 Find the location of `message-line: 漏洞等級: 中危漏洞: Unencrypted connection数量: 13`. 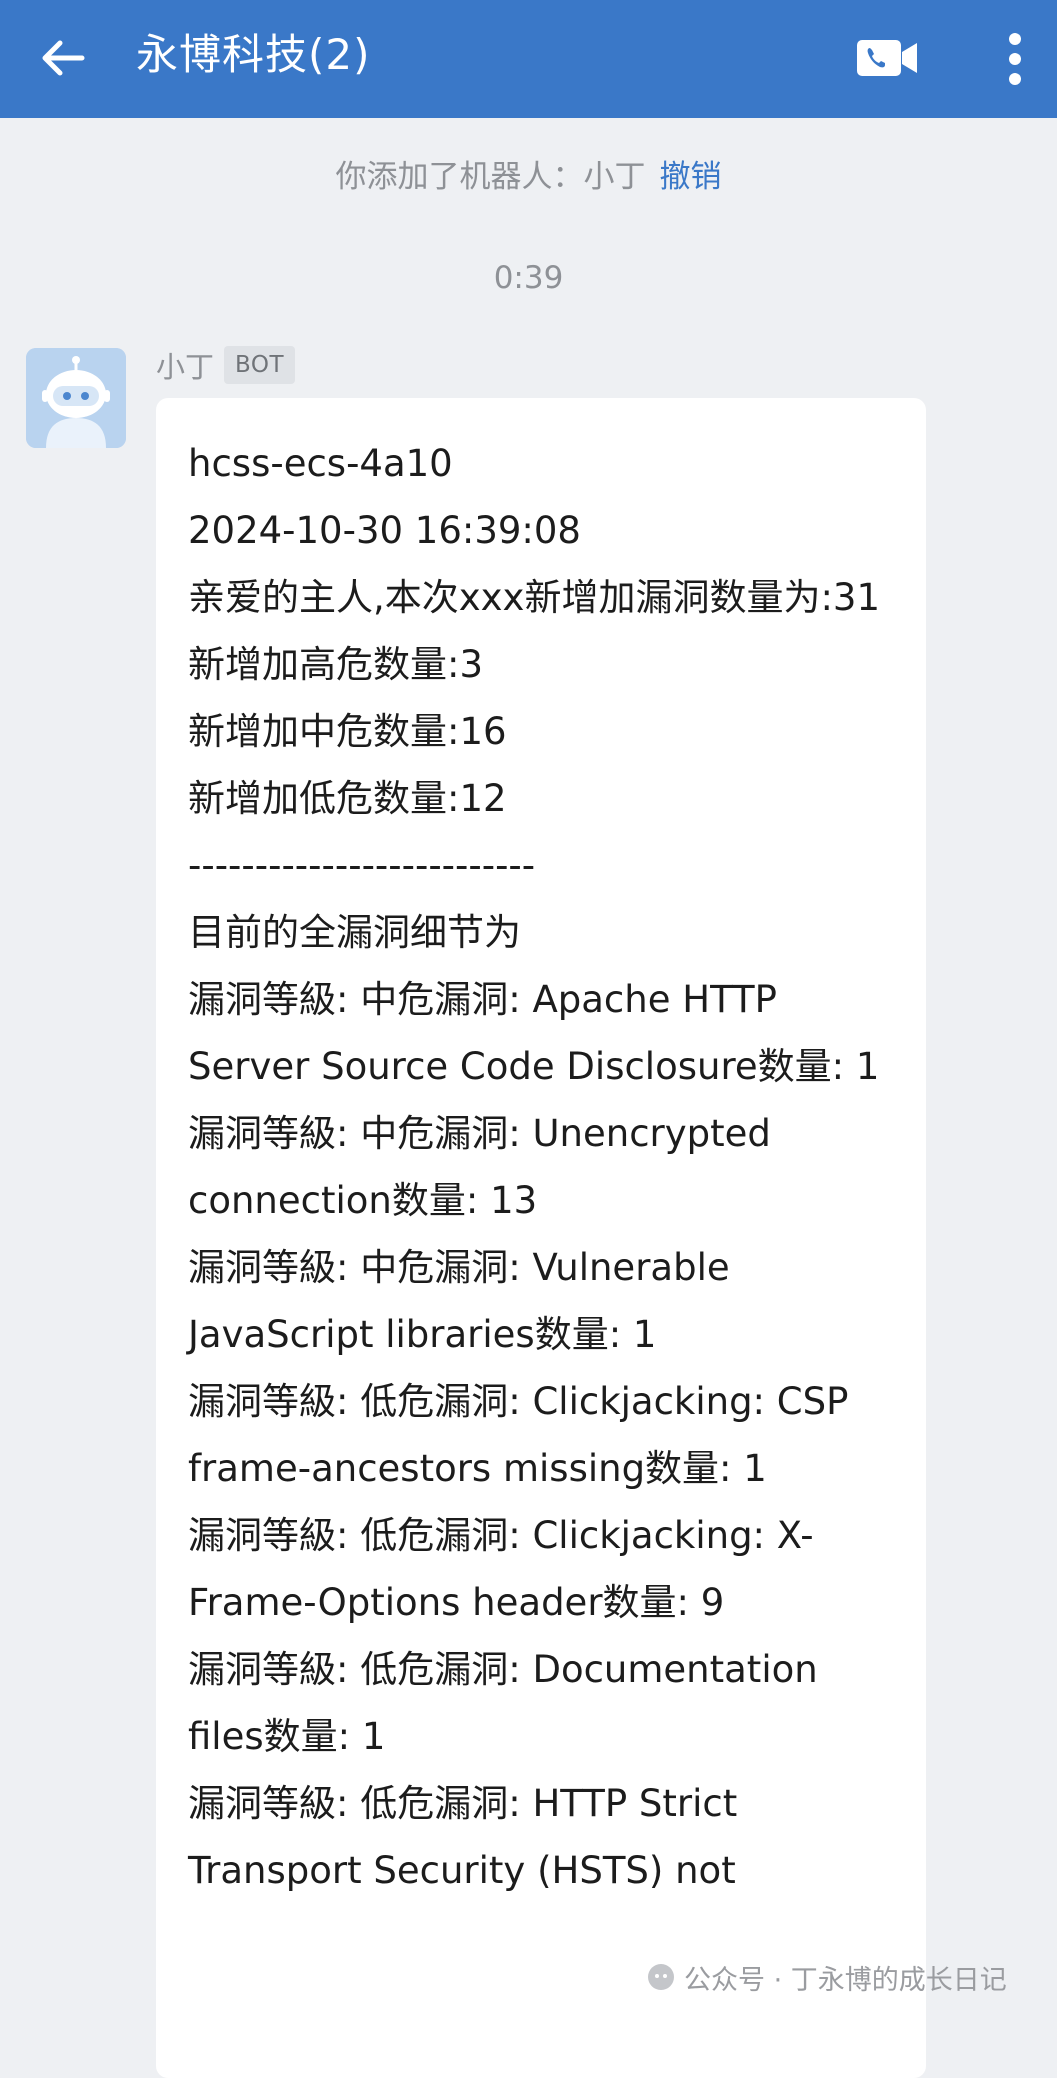

message-line: 漏洞等級: 中危漏洞: Unencrypted connection数量: 13 is located at coordinates (479, 1167).